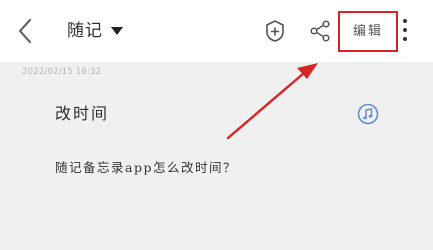 Image resolution: width=433 pixels, height=250 pixels. Describe the element at coordinates (368, 114) in the screenshot. I see `music-note-icon` at that location.